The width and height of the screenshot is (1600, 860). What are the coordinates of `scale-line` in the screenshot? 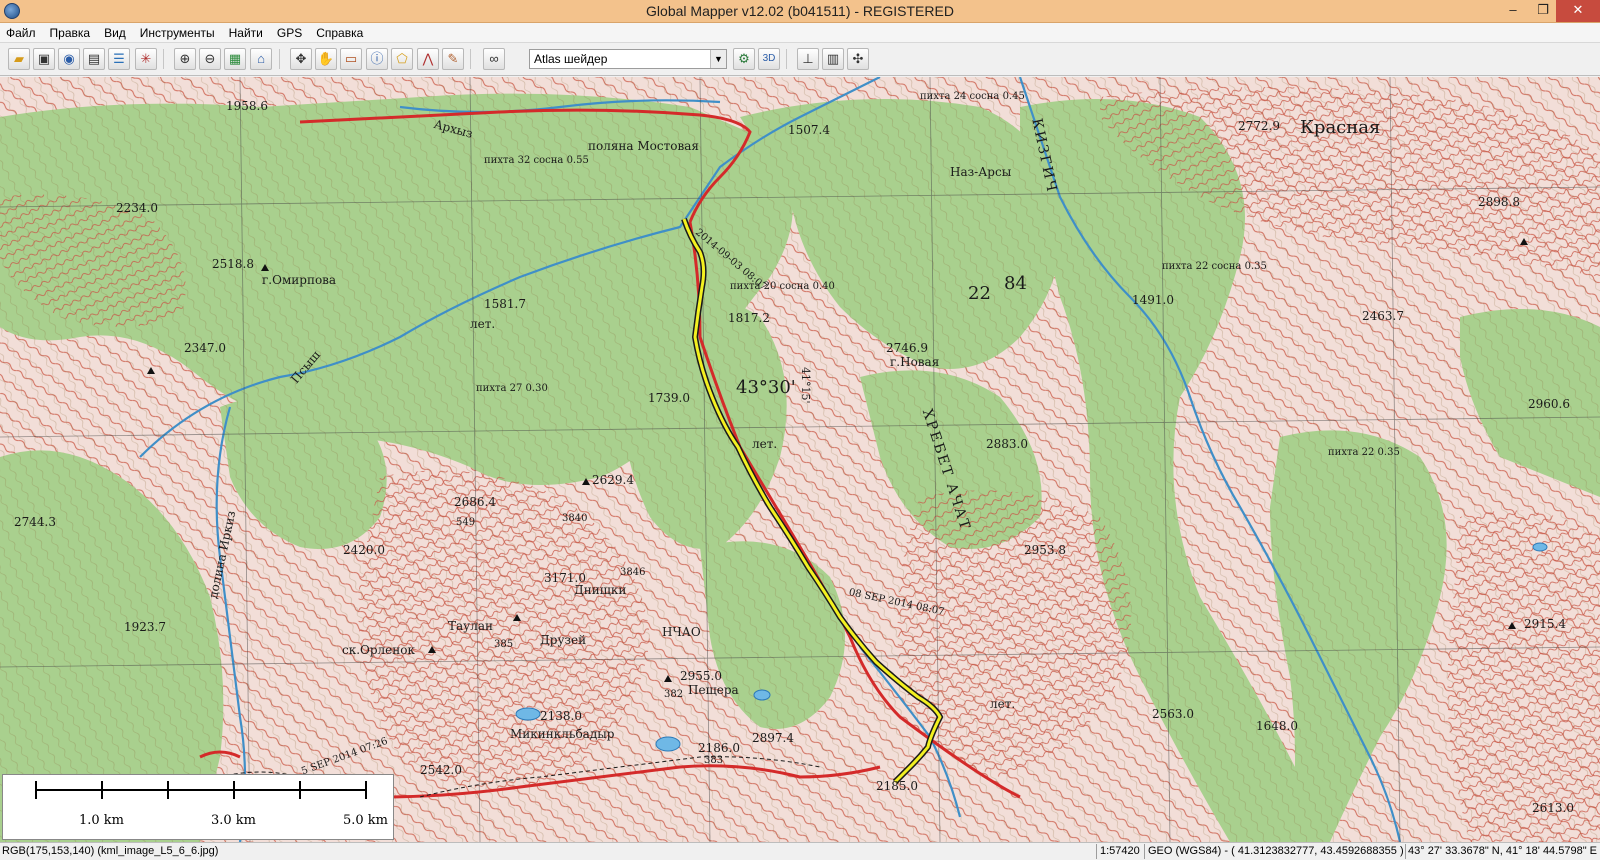 It's located at (200, 790).